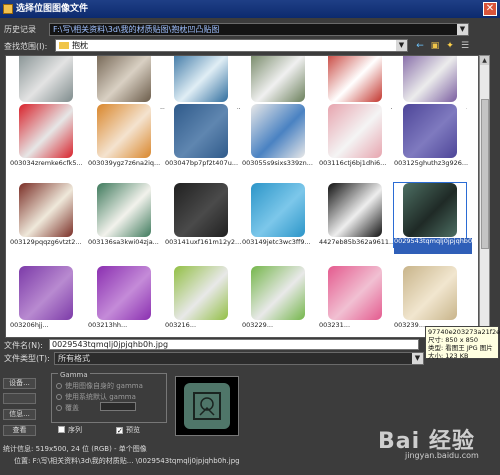  What do you see at coordinates (259, 29) in the screenshot?
I see `history-dropdown: F:\写\相关资料\3d\我的材质贴图\抱枕凹凸贴图 ▼` at bounding box center [259, 29].